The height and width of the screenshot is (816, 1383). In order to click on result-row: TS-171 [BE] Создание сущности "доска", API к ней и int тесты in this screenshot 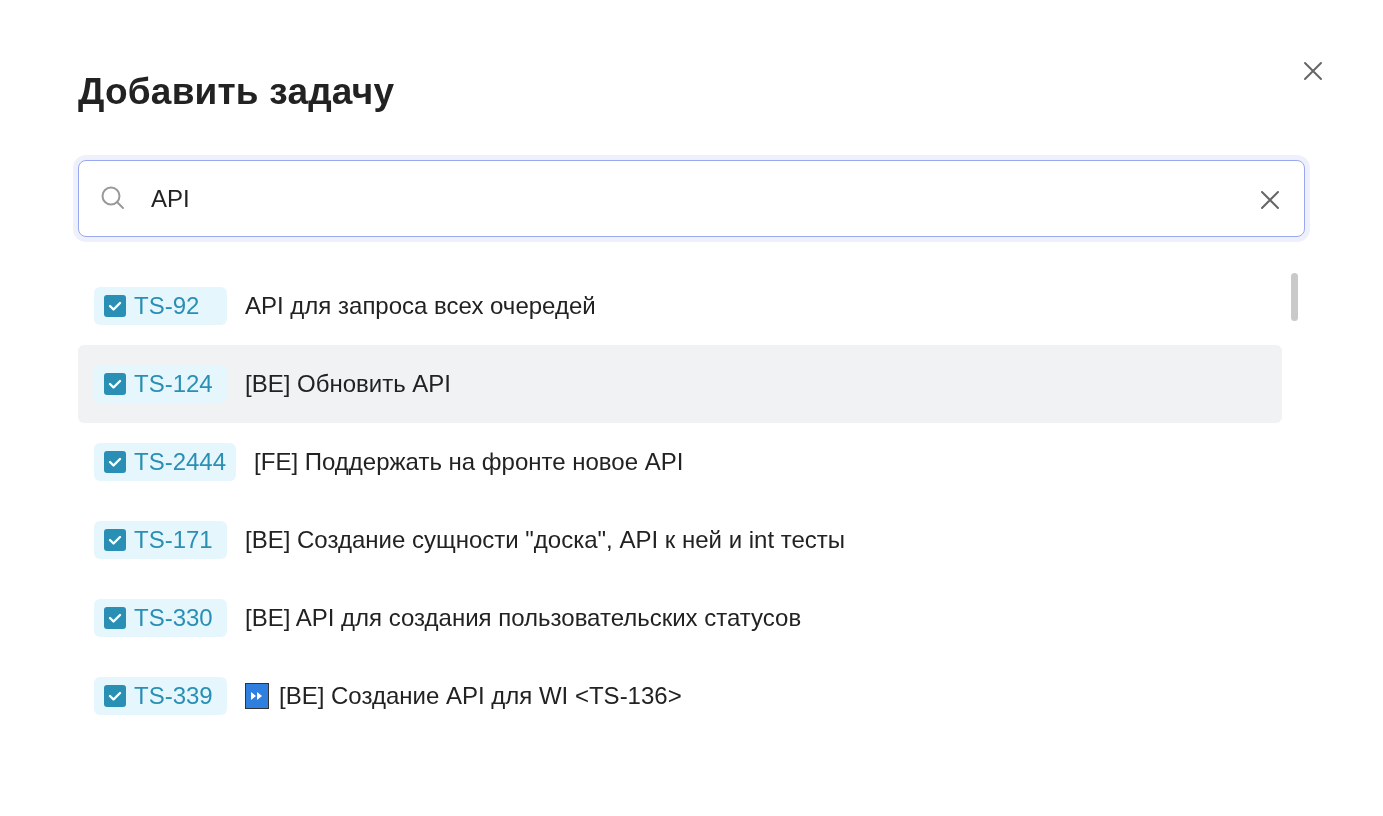, I will do `click(680, 540)`.